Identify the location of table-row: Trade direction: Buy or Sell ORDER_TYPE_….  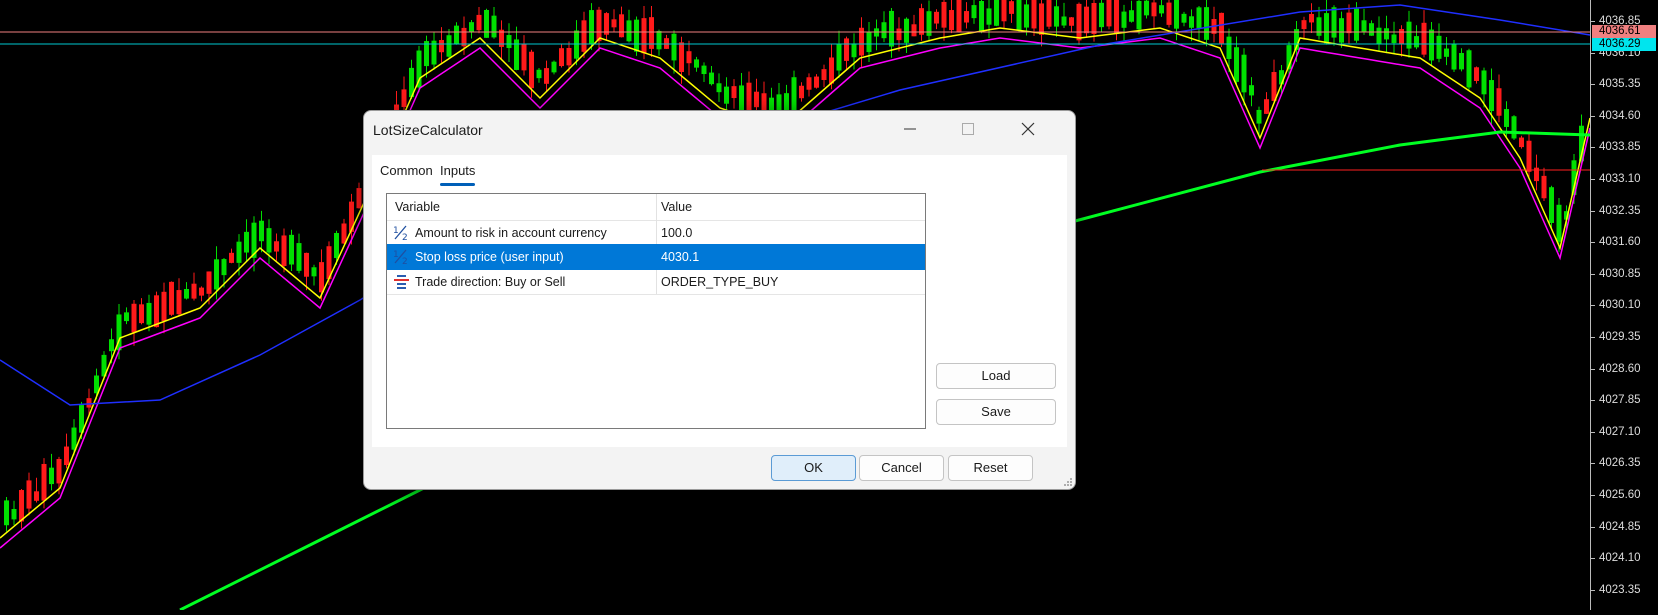
(656, 282).